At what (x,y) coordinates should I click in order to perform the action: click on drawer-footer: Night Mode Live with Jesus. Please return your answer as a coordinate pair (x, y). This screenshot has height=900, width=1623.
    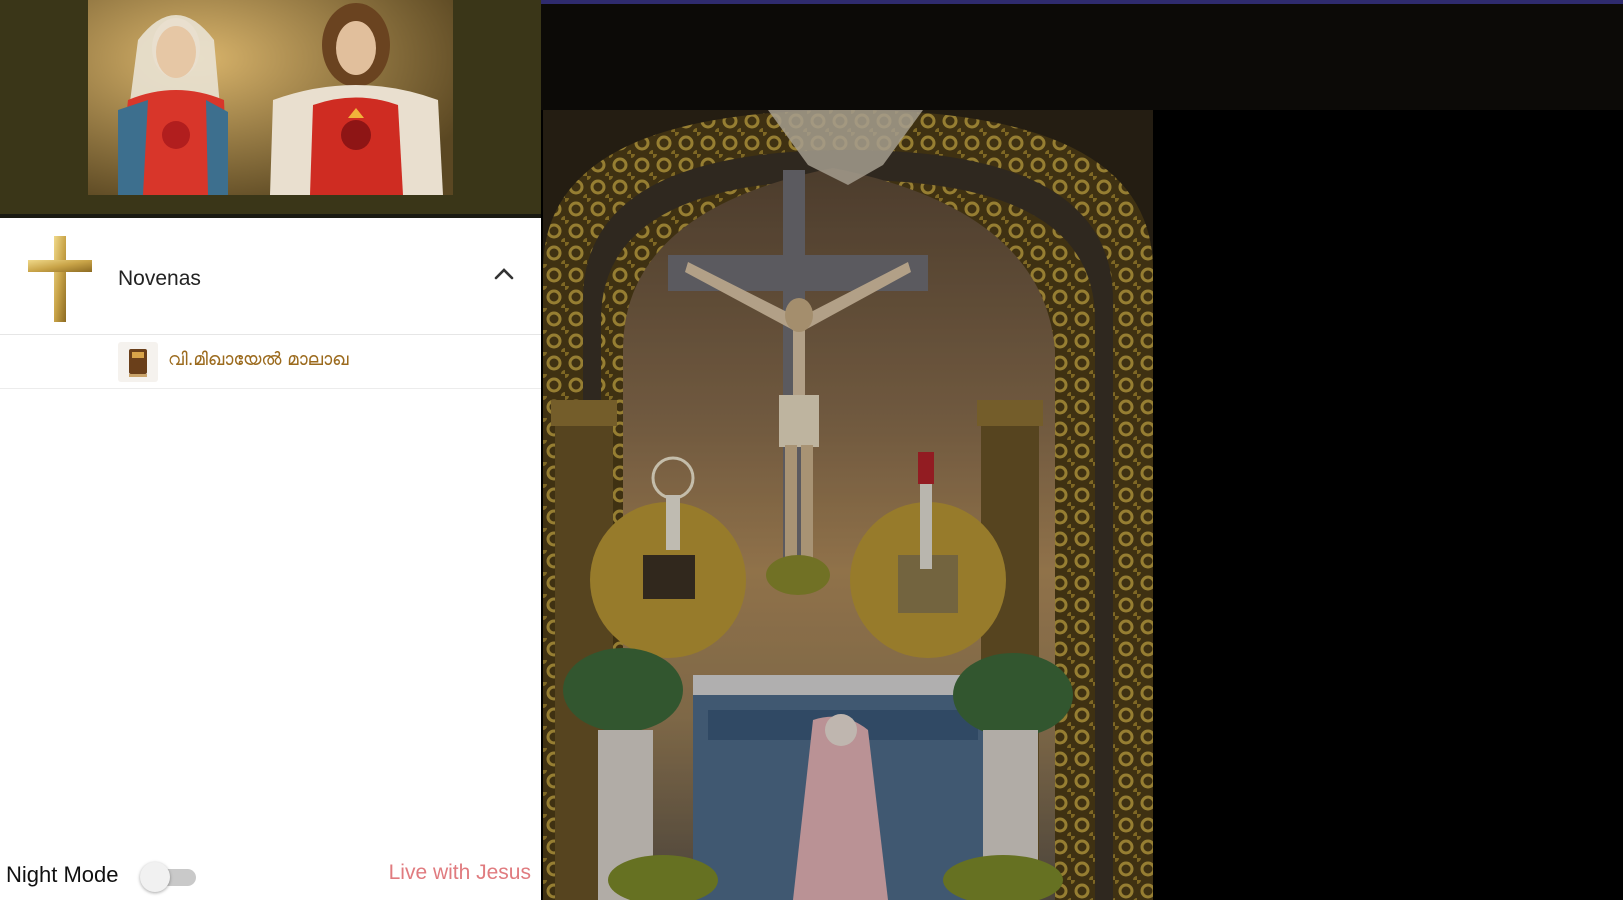
    Looking at the image, I should click on (270, 875).